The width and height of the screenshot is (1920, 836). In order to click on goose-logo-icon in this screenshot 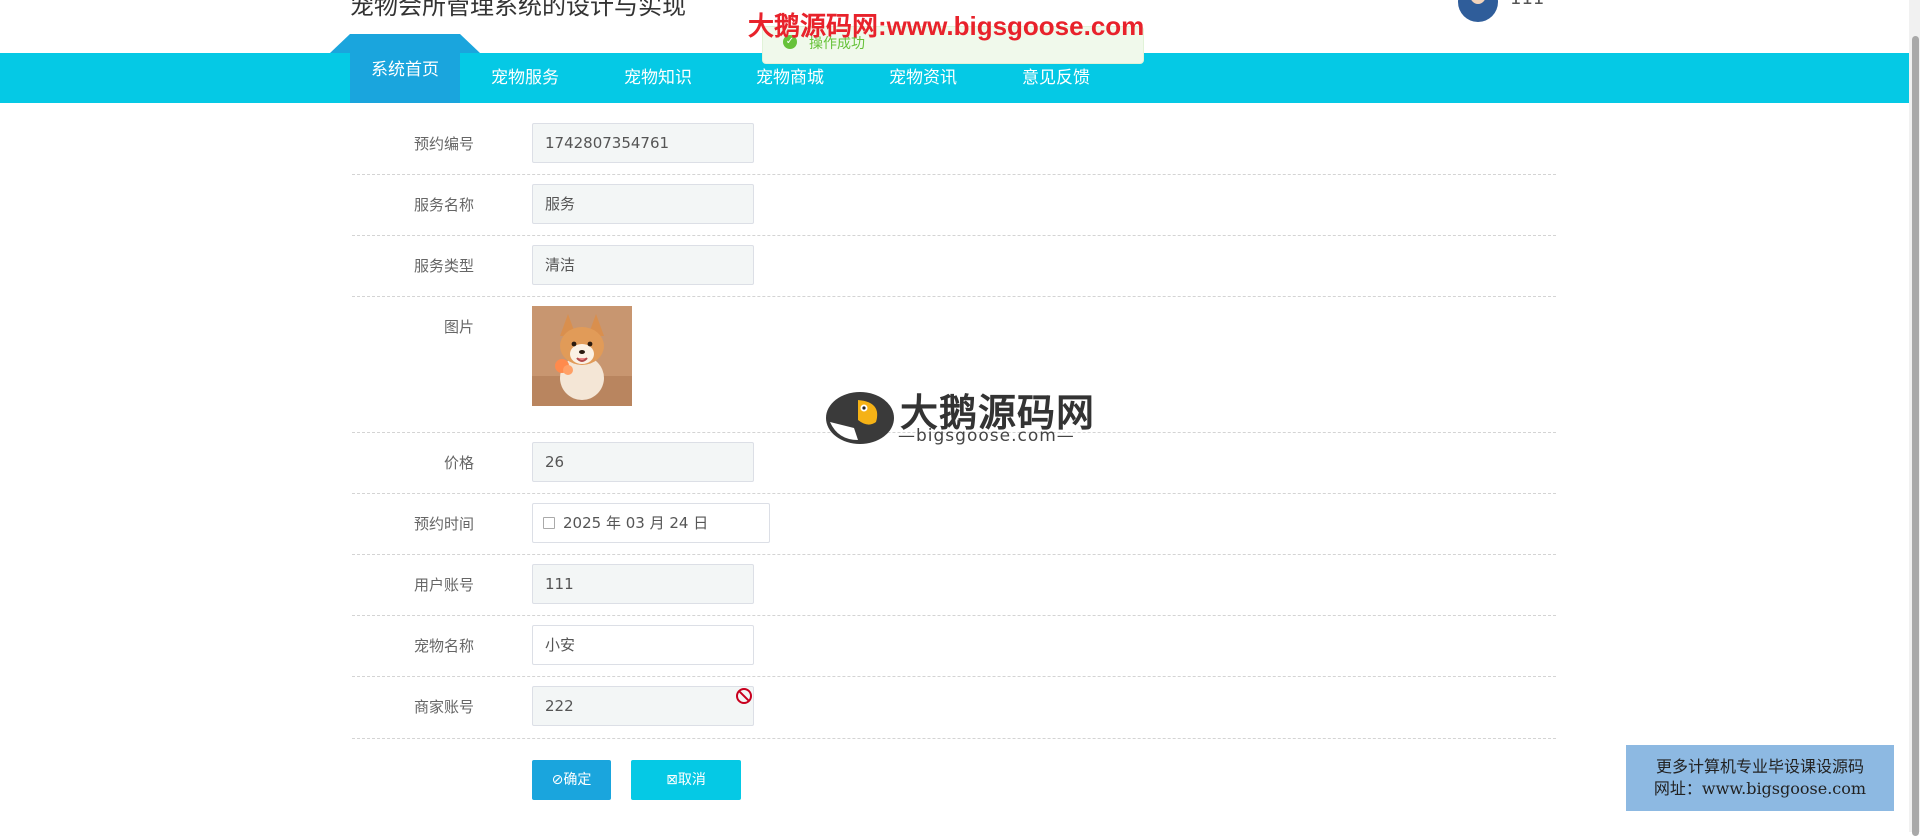, I will do `click(860, 418)`.